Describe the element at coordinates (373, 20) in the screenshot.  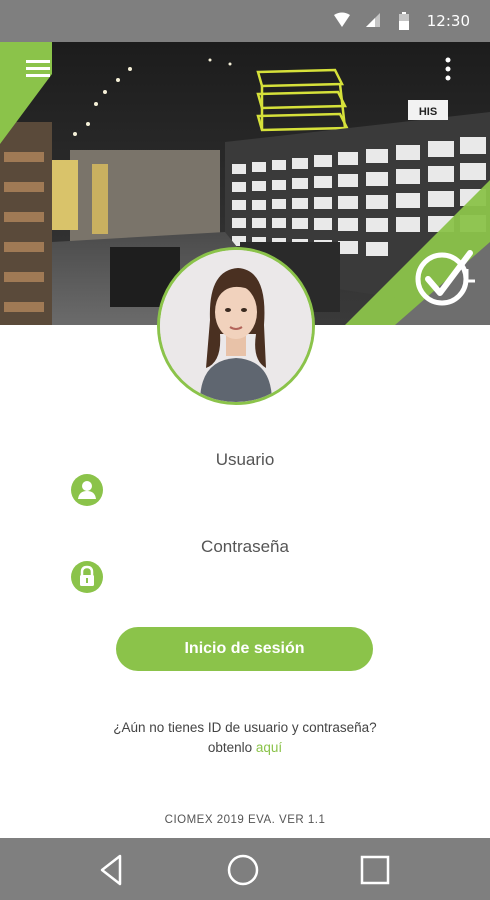
I see `signal-icon` at that location.